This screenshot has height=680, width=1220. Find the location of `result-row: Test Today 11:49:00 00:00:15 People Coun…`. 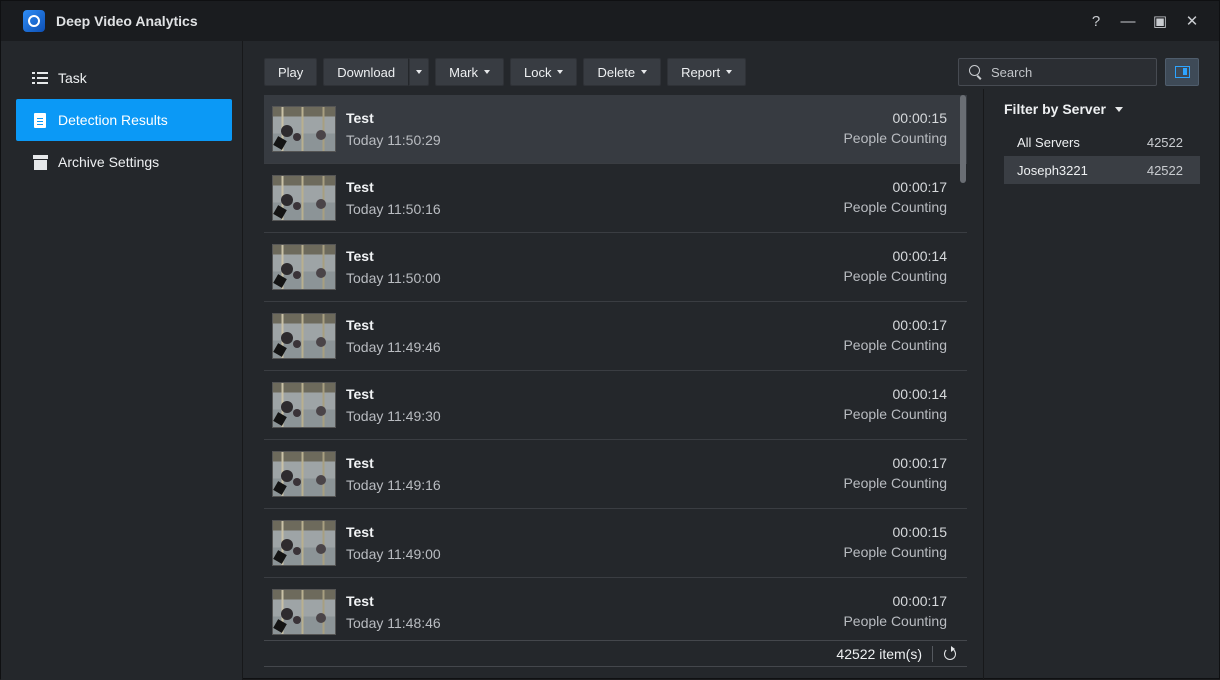

result-row: Test Today 11:49:00 00:00:15 People Coun… is located at coordinates (615, 543).